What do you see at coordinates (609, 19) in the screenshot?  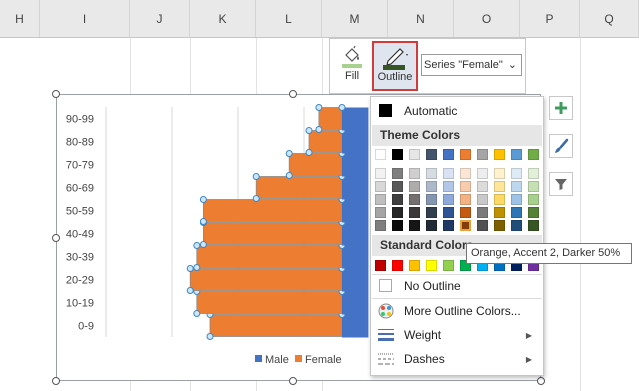 I see `column-header-q: Q` at bounding box center [609, 19].